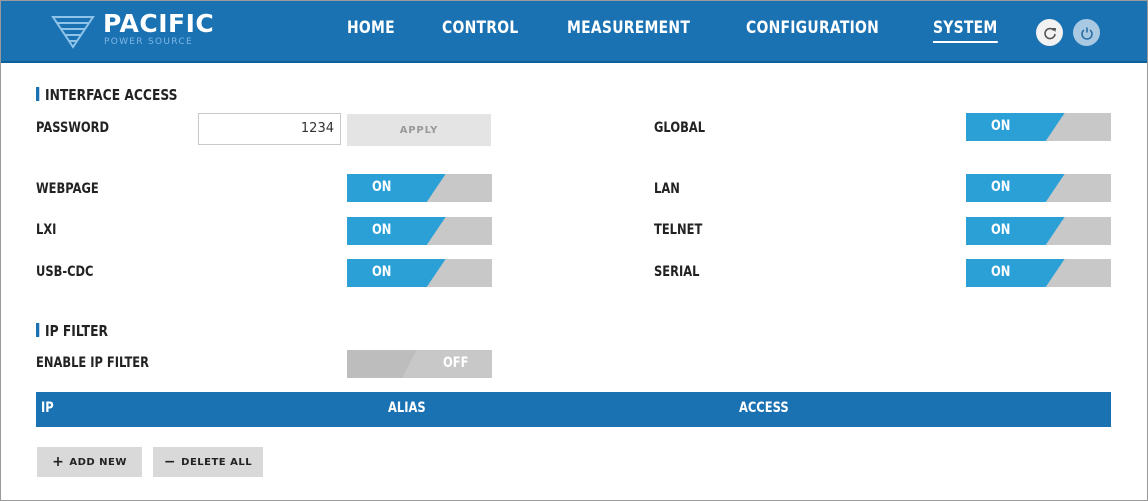 This screenshot has height=501, width=1148. What do you see at coordinates (382, 230) in the screenshot?
I see `lxi-toggle-state: ON` at bounding box center [382, 230].